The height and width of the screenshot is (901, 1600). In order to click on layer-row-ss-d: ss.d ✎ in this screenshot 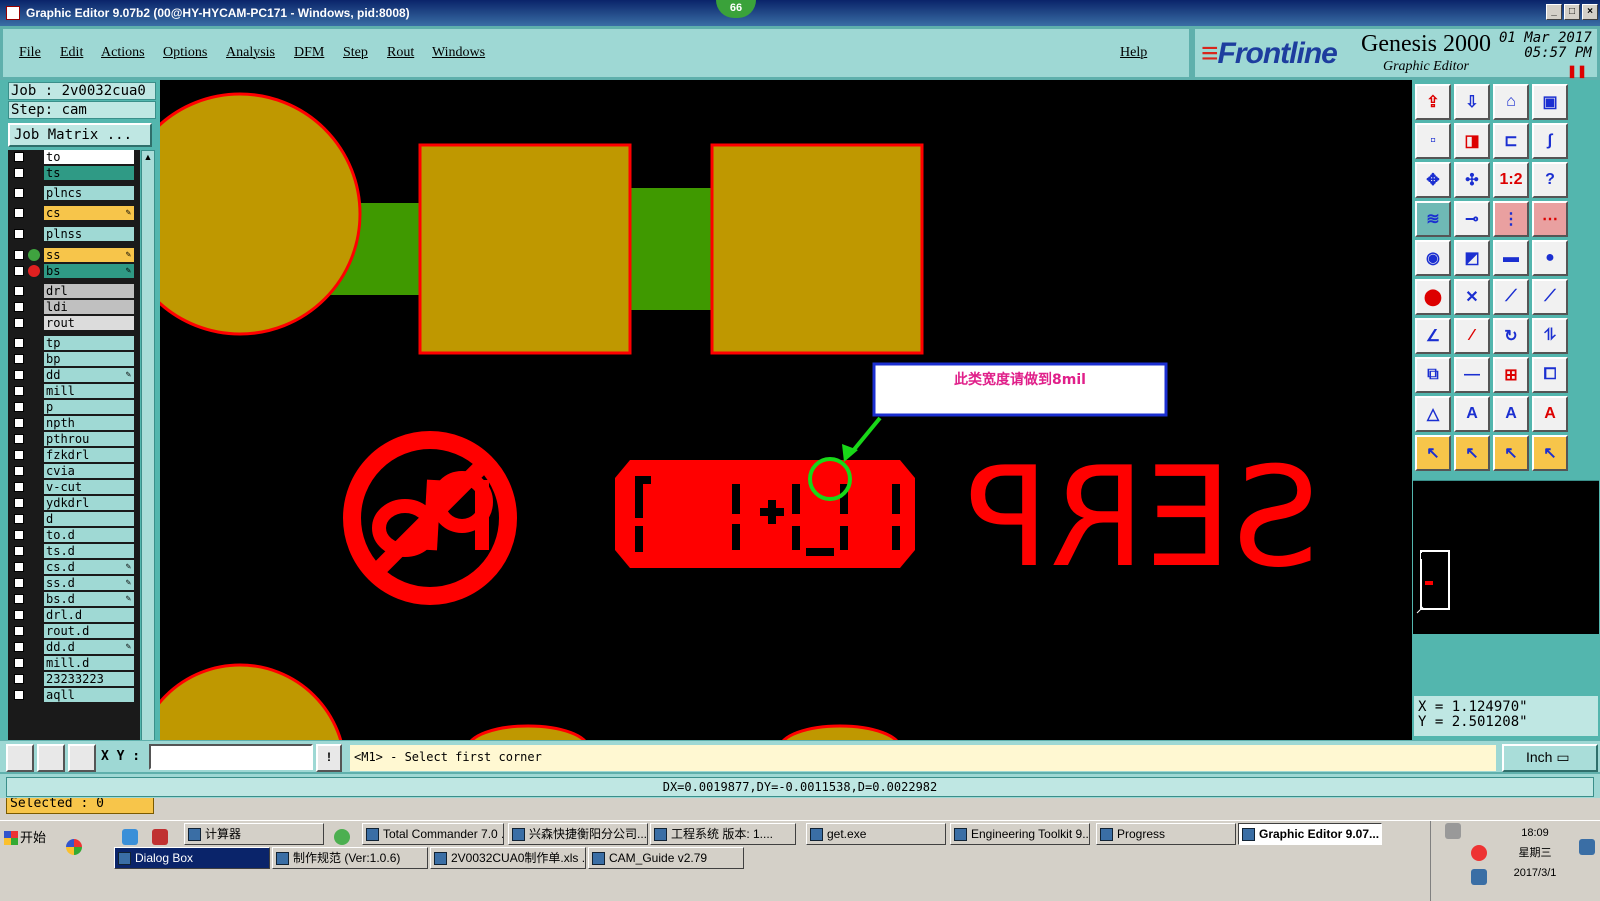, I will do `click(73, 583)`.